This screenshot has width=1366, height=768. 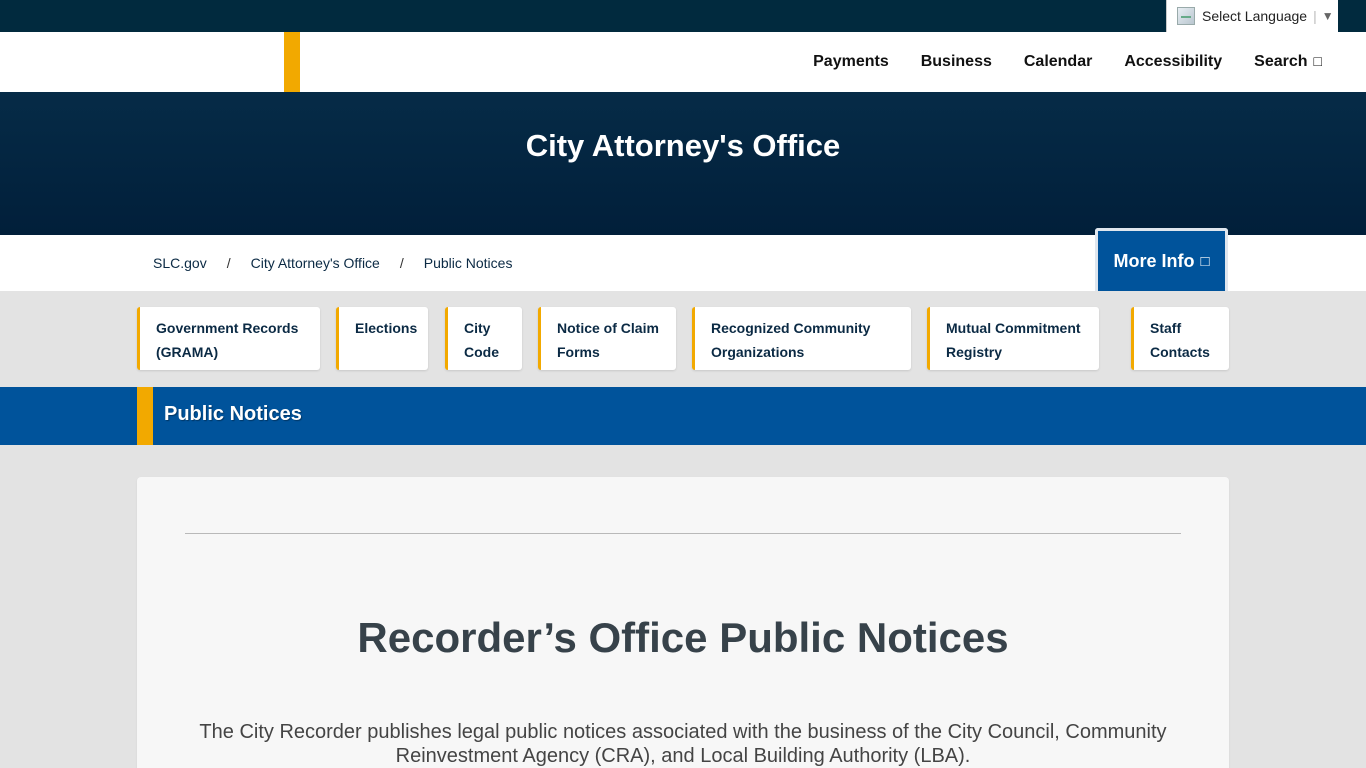 What do you see at coordinates (758, 352) in the screenshot?
I see `quick-link-line: Organizations` at bounding box center [758, 352].